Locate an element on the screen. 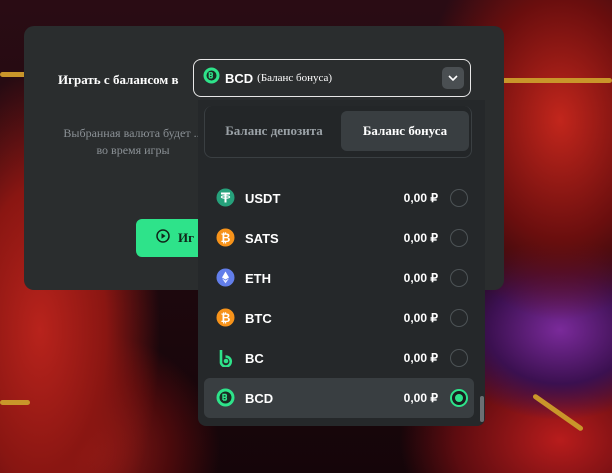  usdt-icon is located at coordinates (225, 200).